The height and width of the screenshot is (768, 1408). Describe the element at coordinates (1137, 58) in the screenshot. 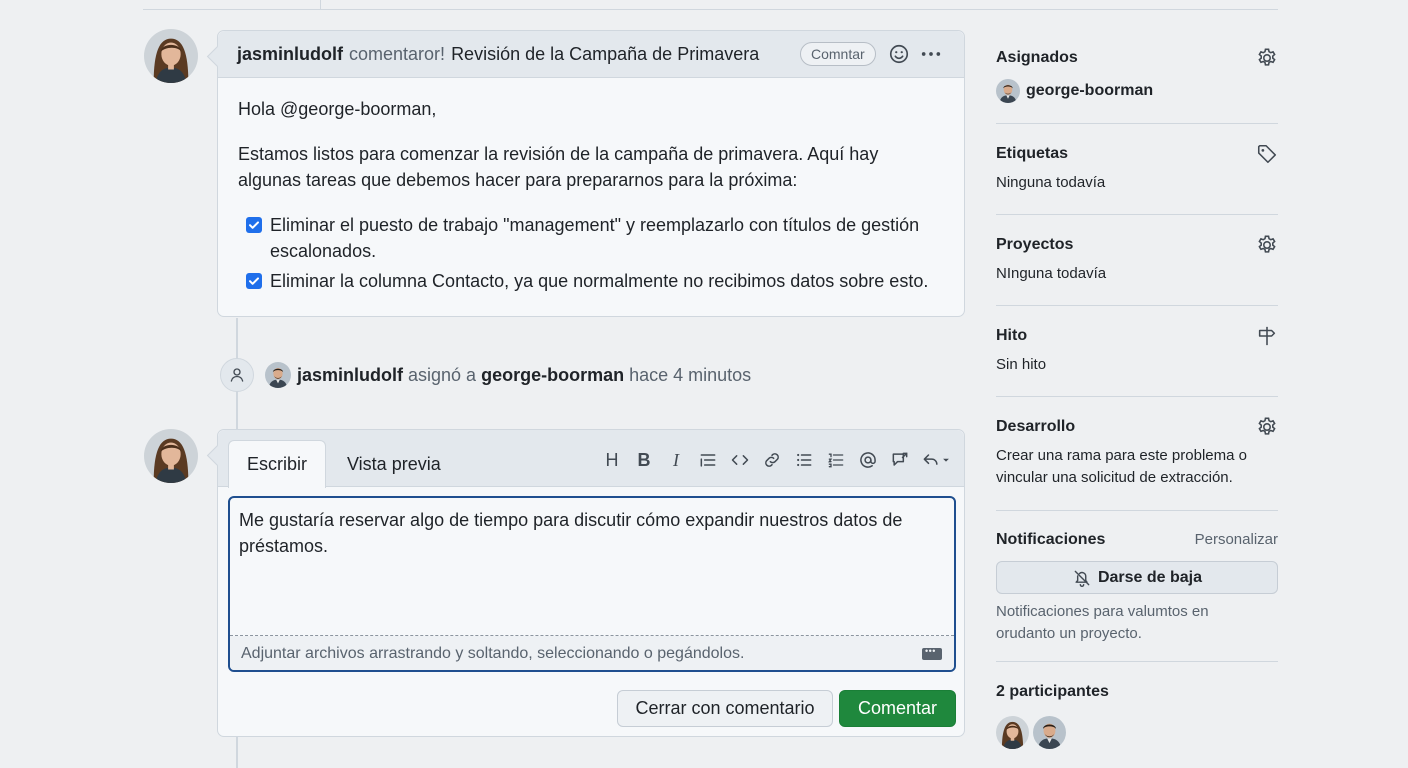

I see `assignees-title: Asignados` at that location.